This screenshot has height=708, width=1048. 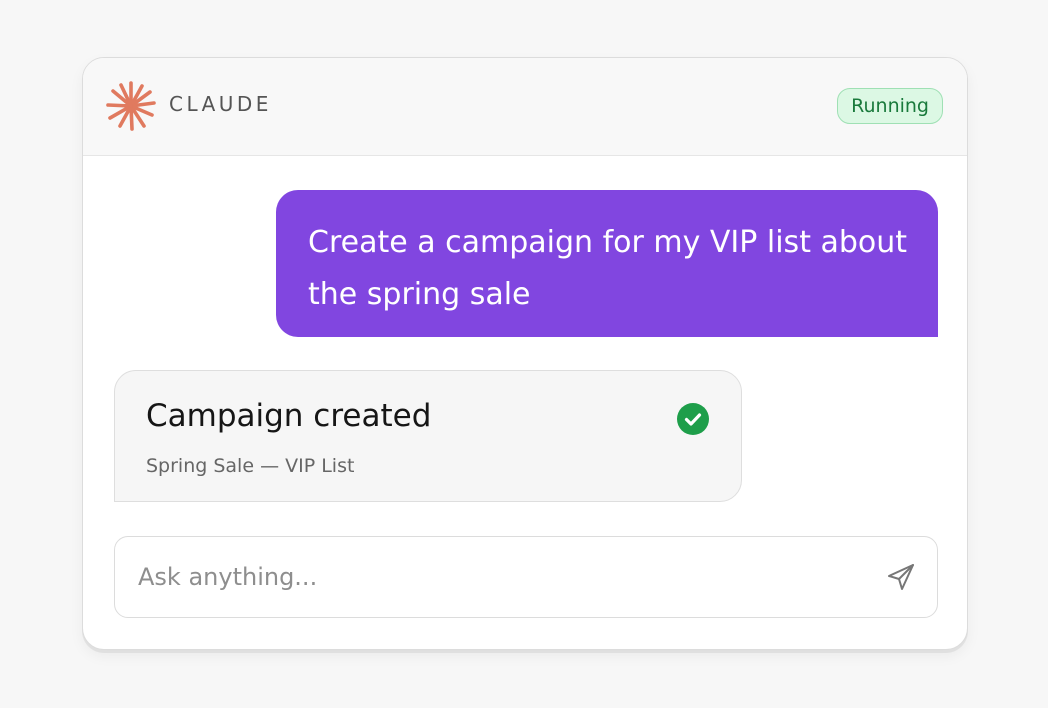 What do you see at coordinates (289, 416) in the screenshot?
I see `result-title: Campaign created` at bounding box center [289, 416].